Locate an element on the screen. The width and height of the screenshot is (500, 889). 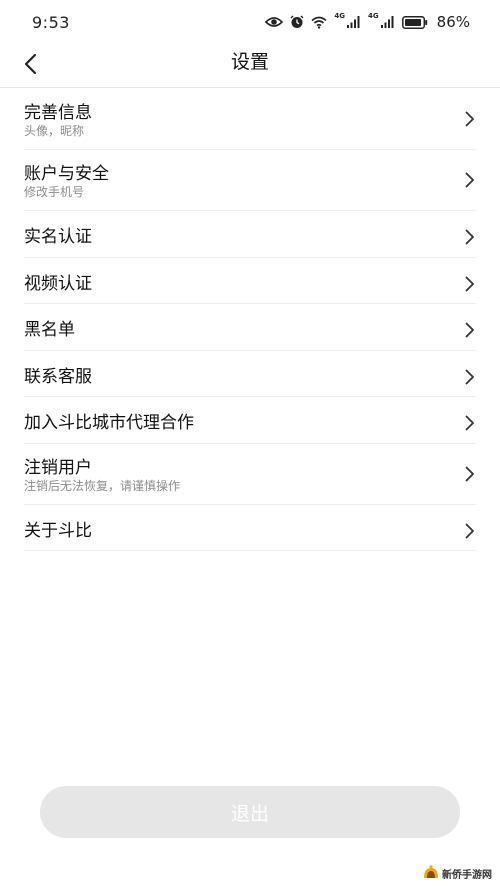
watermark-logo-icon is located at coordinates (431, 873).